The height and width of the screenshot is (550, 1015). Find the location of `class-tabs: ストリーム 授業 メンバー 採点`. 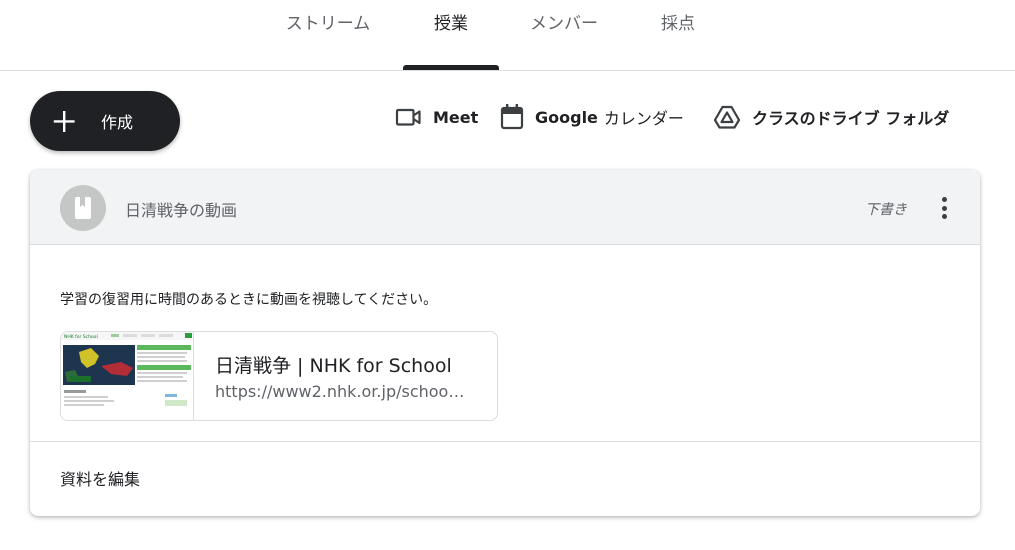

class-tabs: ストリーム 授業 メンバー 採点 is located at coordinates (507, 35).